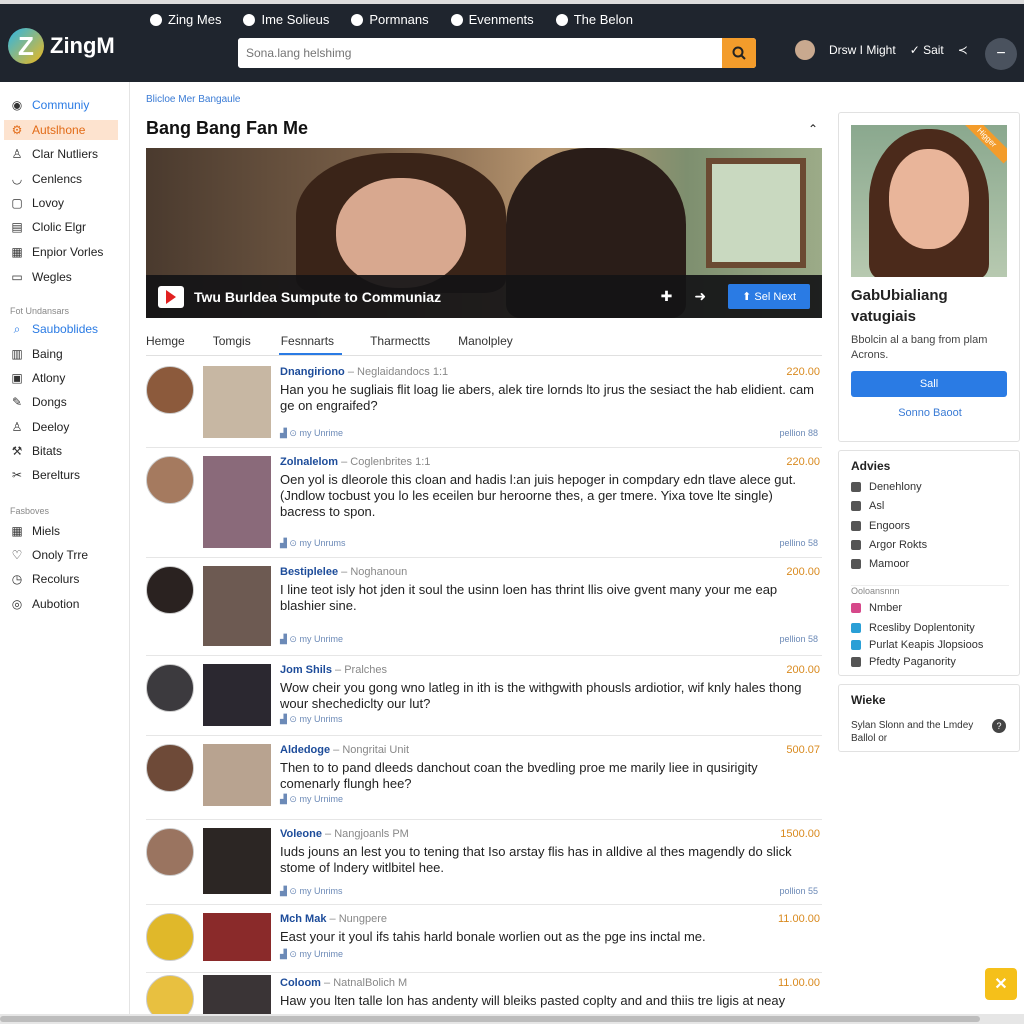 Image resolution: width=1024 pixels, height=1025 pixels. I want to click on next-icon: ➜, so click(700, 296).